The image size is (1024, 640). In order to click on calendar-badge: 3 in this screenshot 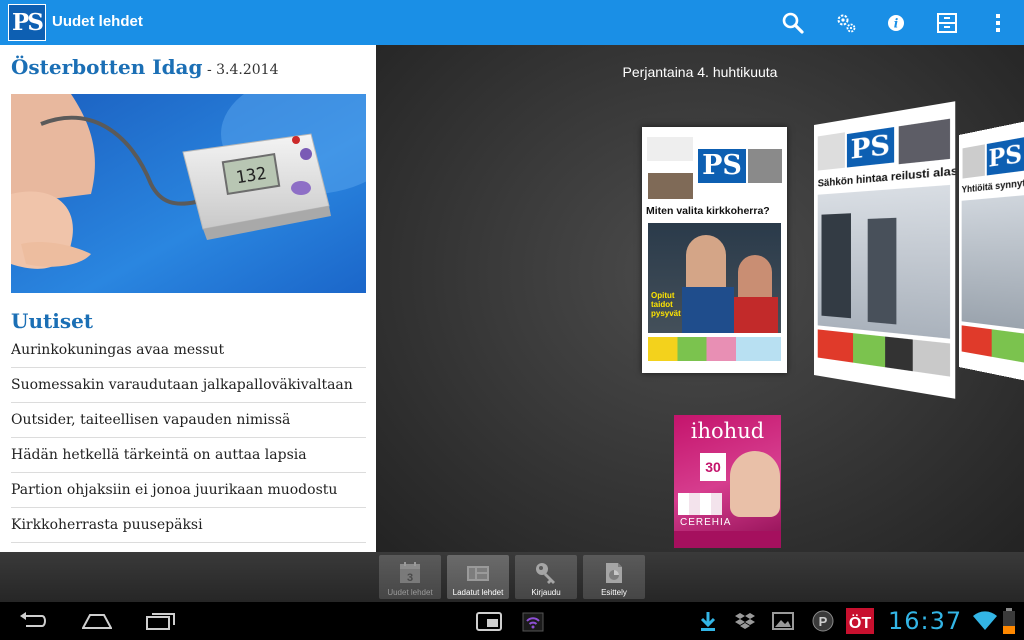, I will do `click(410, 578)`.